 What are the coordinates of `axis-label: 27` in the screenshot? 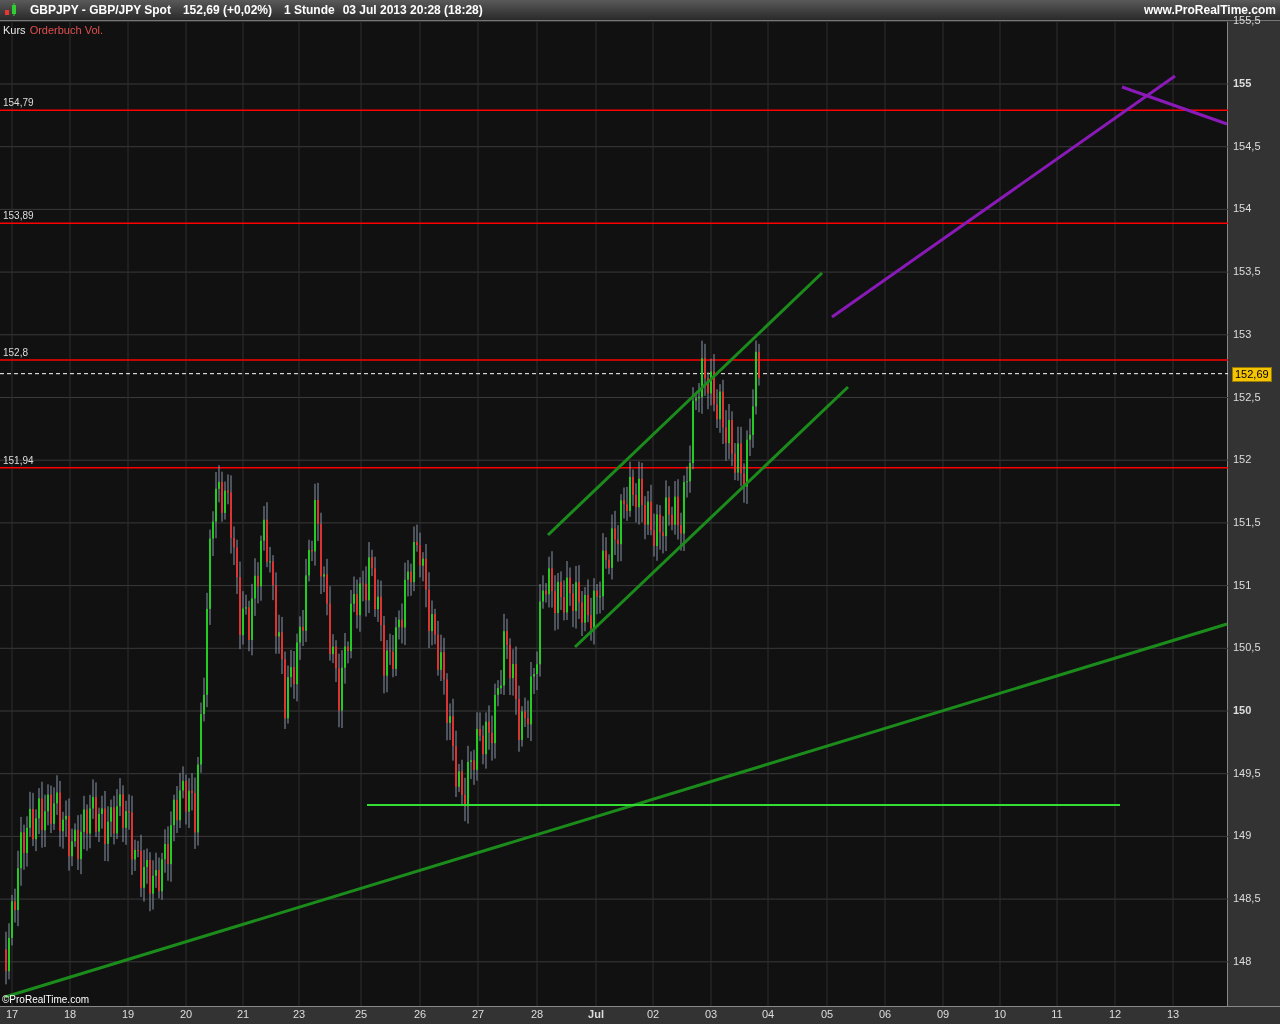 It's located at (478, 1014).